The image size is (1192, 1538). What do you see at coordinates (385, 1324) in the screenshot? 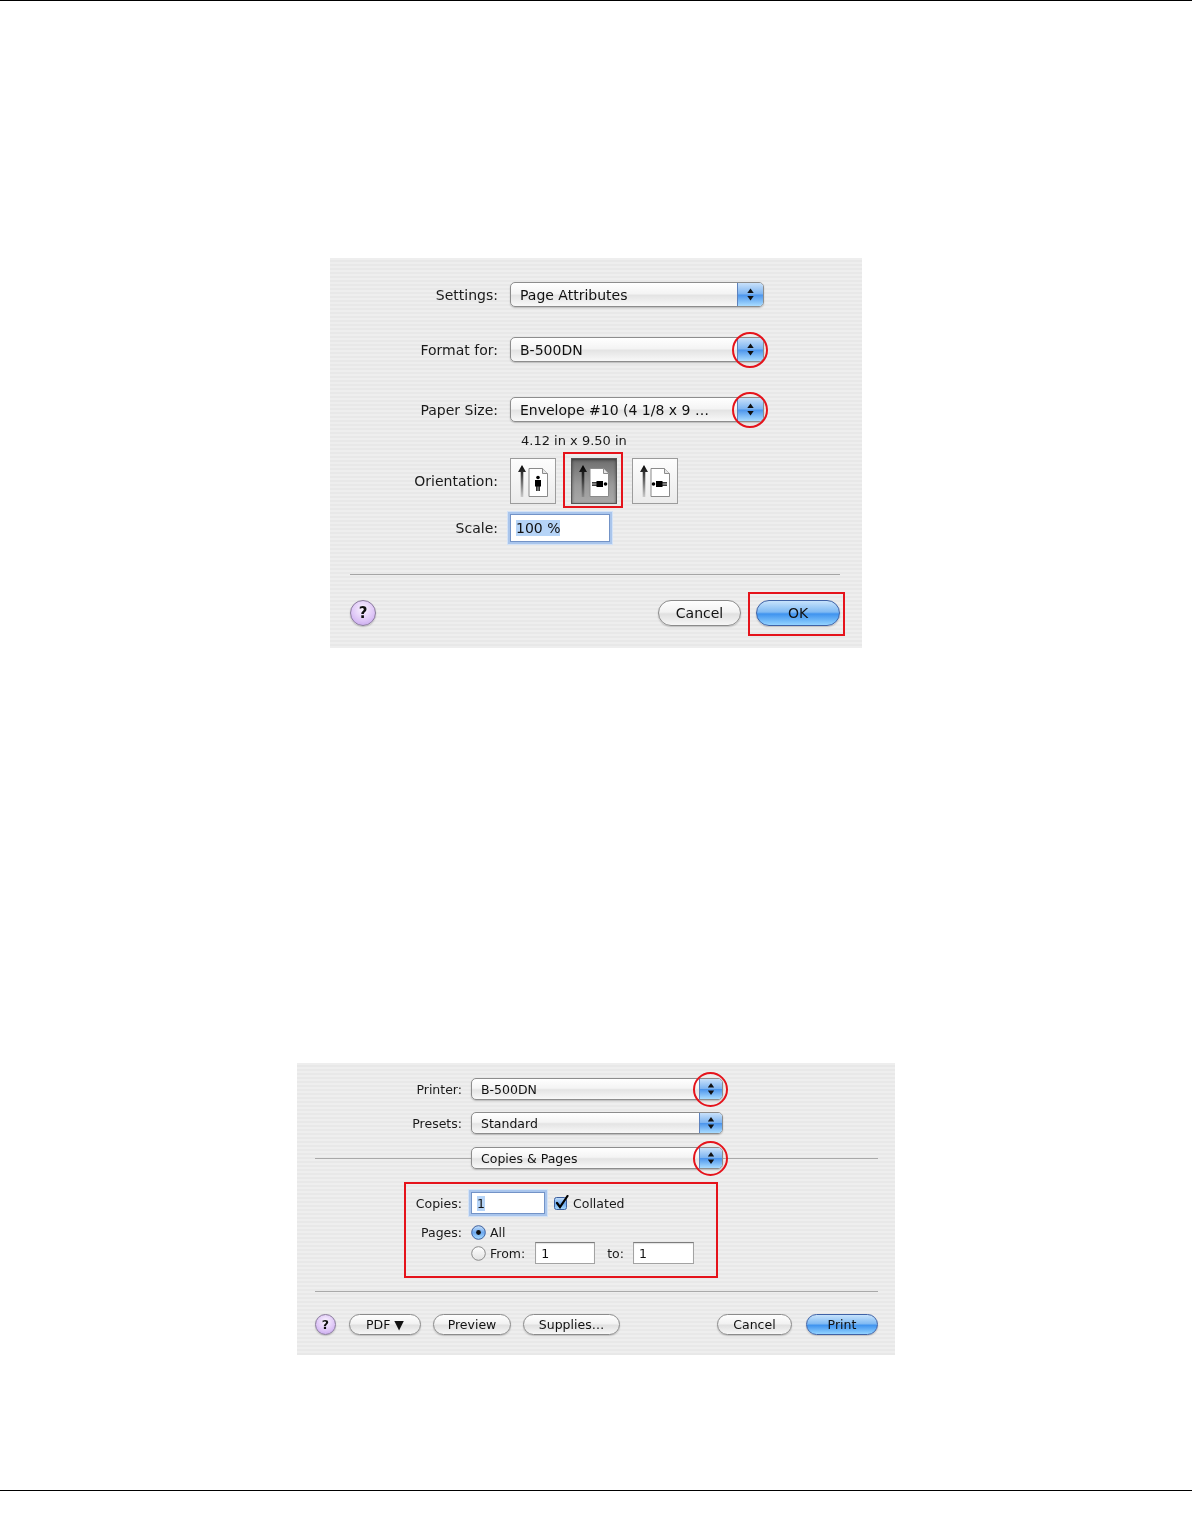
I see `pdf-menu-button: PDF ▼` at bounding box center [385, 1324].